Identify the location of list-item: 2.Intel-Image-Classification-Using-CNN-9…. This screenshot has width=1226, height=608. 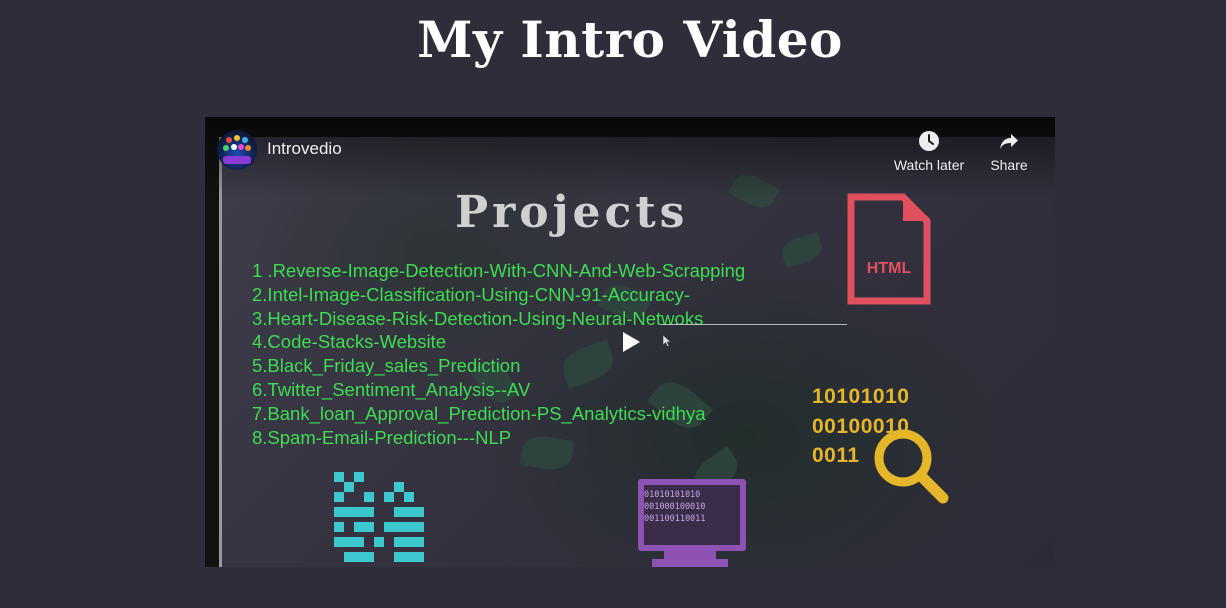
(471, 294).